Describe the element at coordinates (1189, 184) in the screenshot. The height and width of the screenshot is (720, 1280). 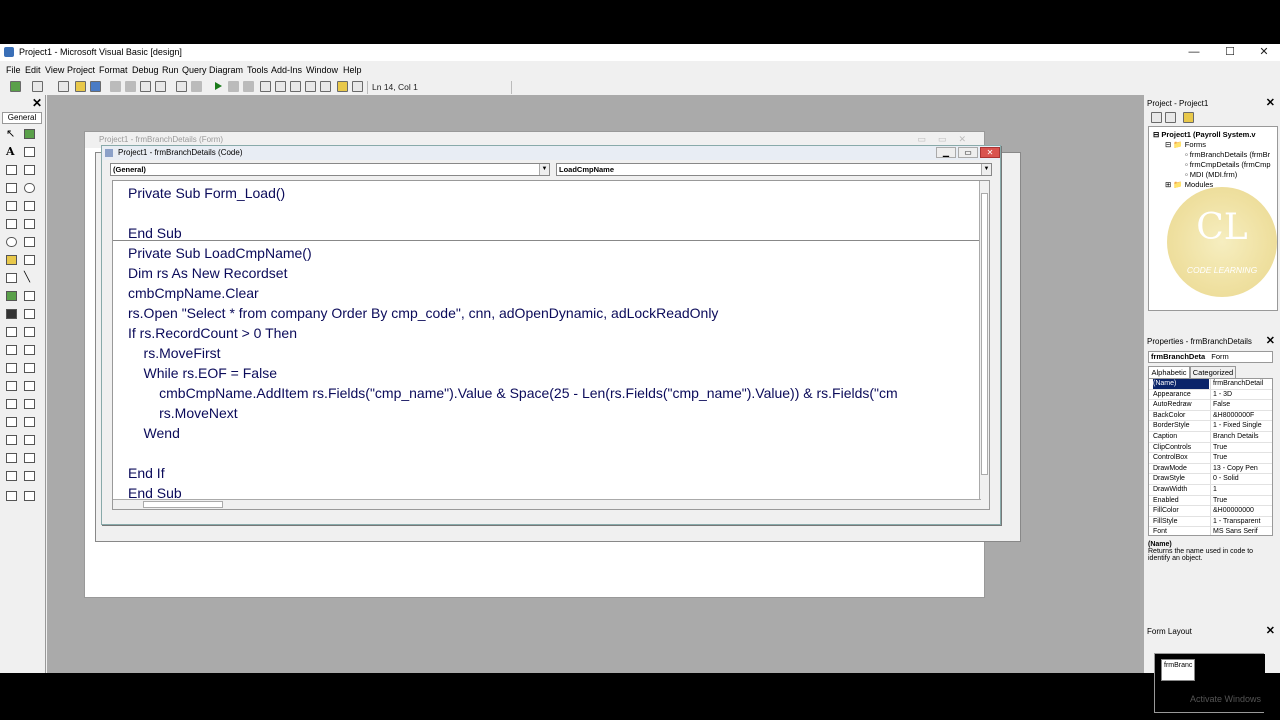
I see `tree-item-modules-folder: ⊞ 📁 Modules` at that location.